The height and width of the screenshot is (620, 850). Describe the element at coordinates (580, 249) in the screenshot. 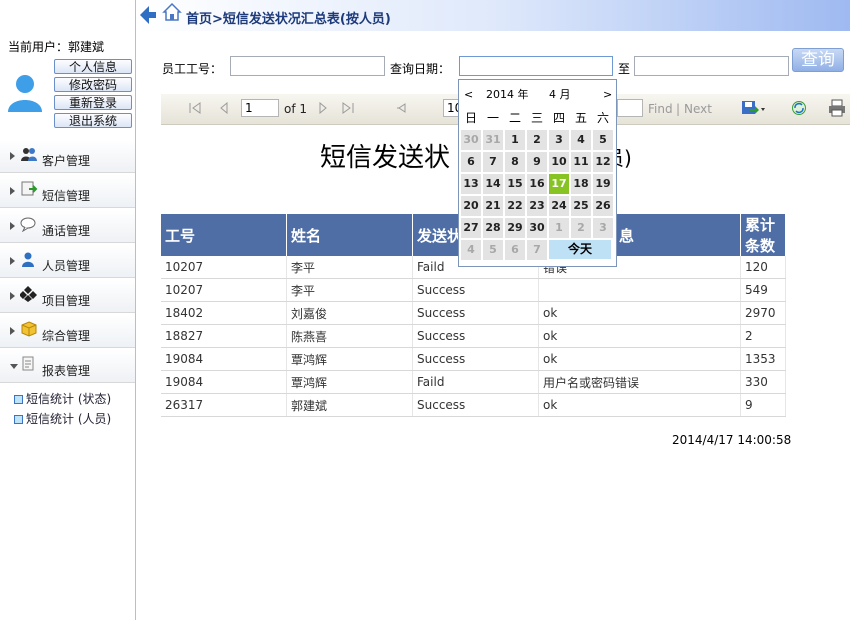

I see `today-button: 今天` at that location.